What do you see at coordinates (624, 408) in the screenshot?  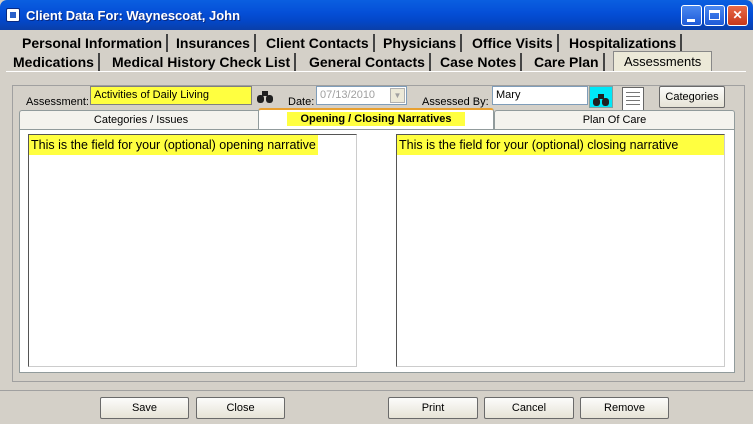 I see `remove-button: Remove` at bounding box center [624, 408].